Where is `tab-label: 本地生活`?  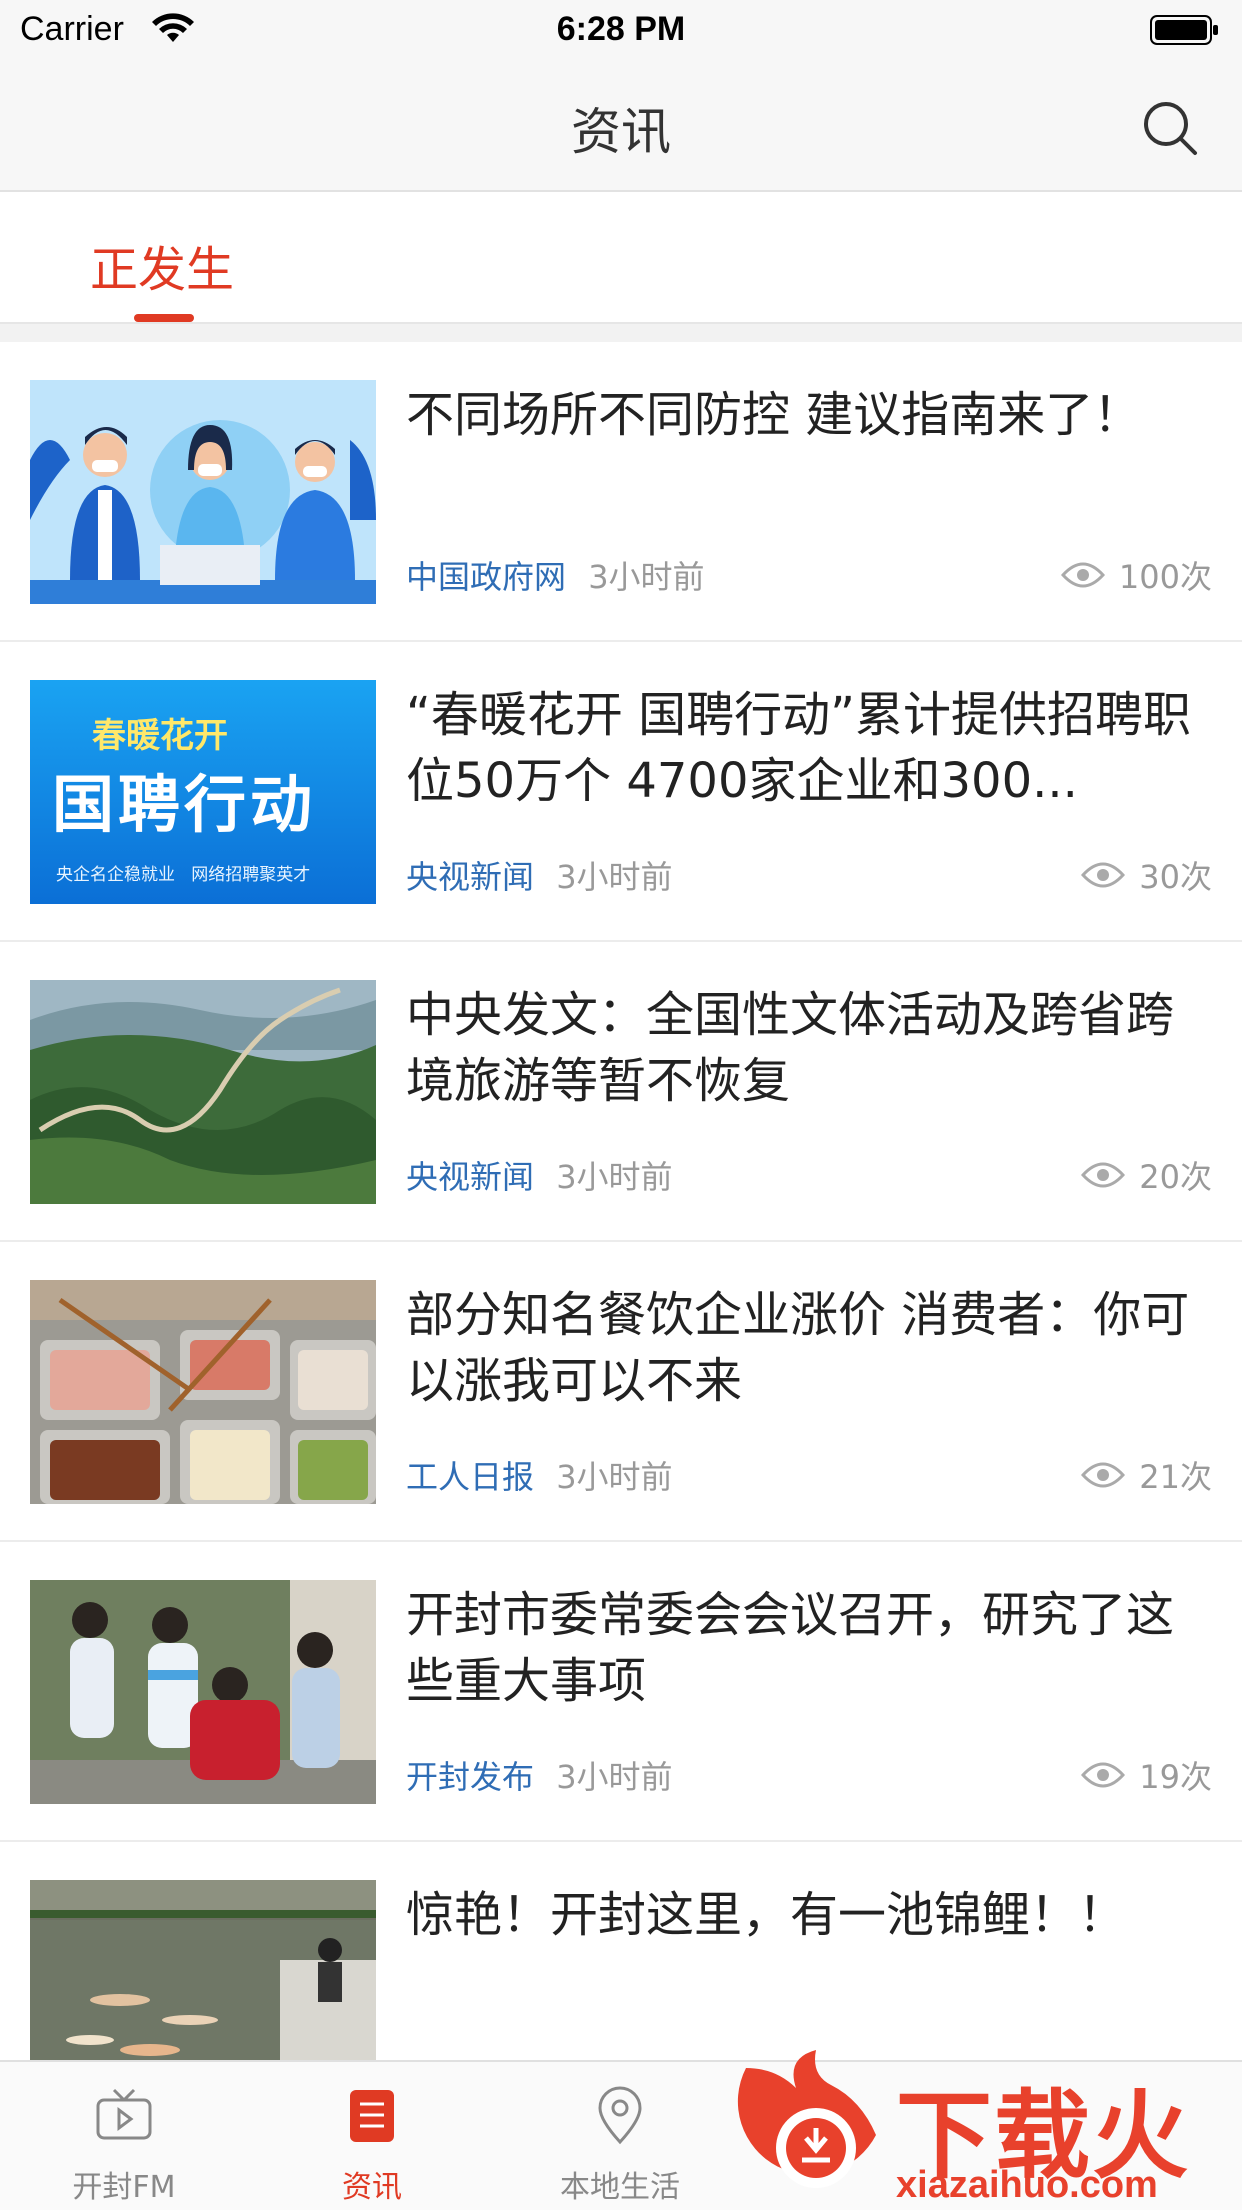
tab-label: 本地生活 is located at coordinates (620, 2187).